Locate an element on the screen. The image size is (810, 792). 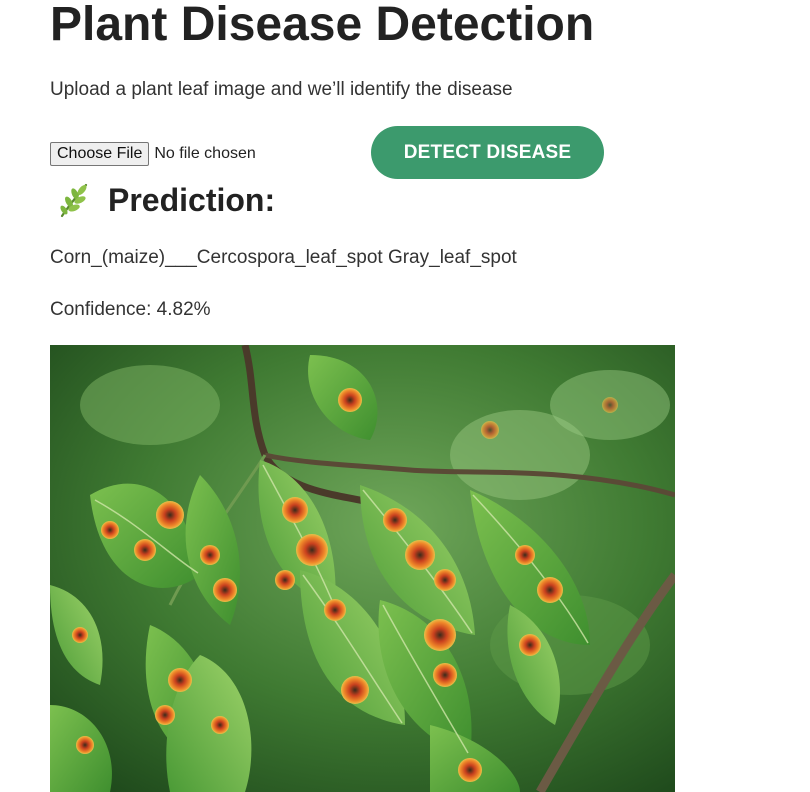
file-status: No file chosen is located at coordinates (205, 153).